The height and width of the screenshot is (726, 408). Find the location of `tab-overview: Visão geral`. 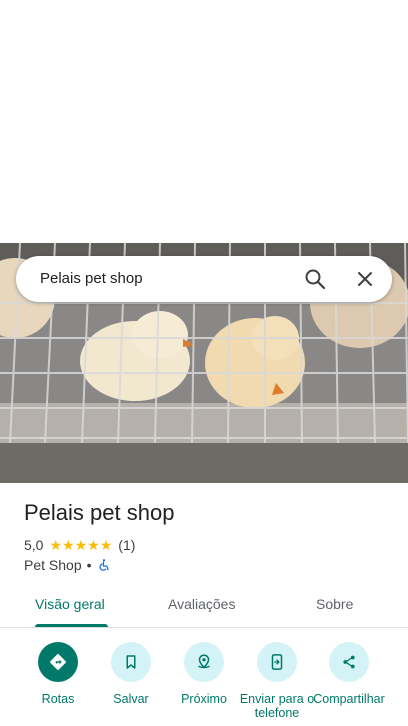

tab-overview: Visão geral is located at coordinates (70, 604).